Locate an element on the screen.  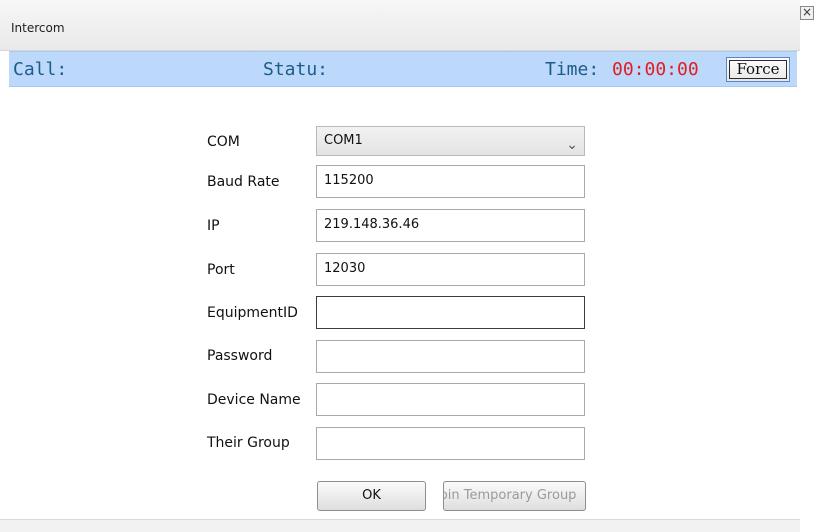
device-name-field is located at coordinates (450, 399).